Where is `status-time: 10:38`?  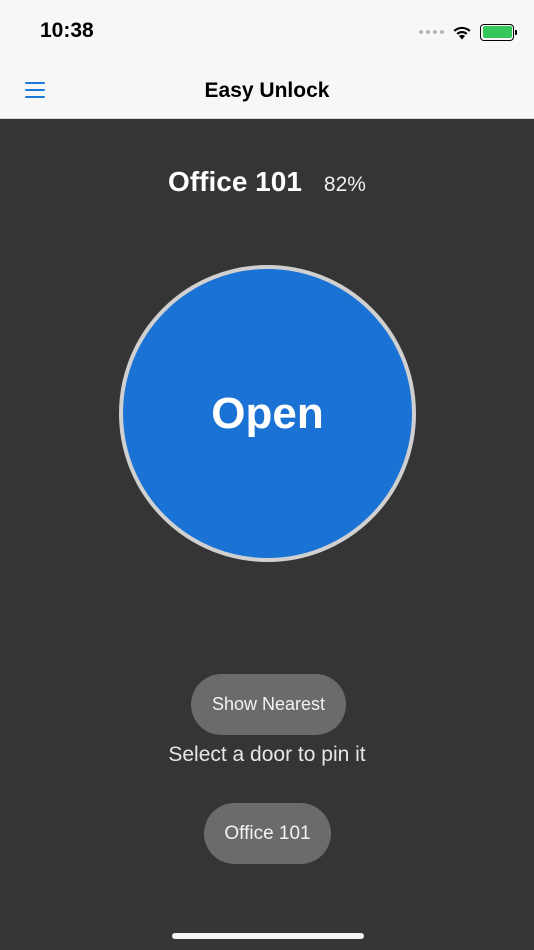 status-time: 10:38 is located at coordinates (67, 30).